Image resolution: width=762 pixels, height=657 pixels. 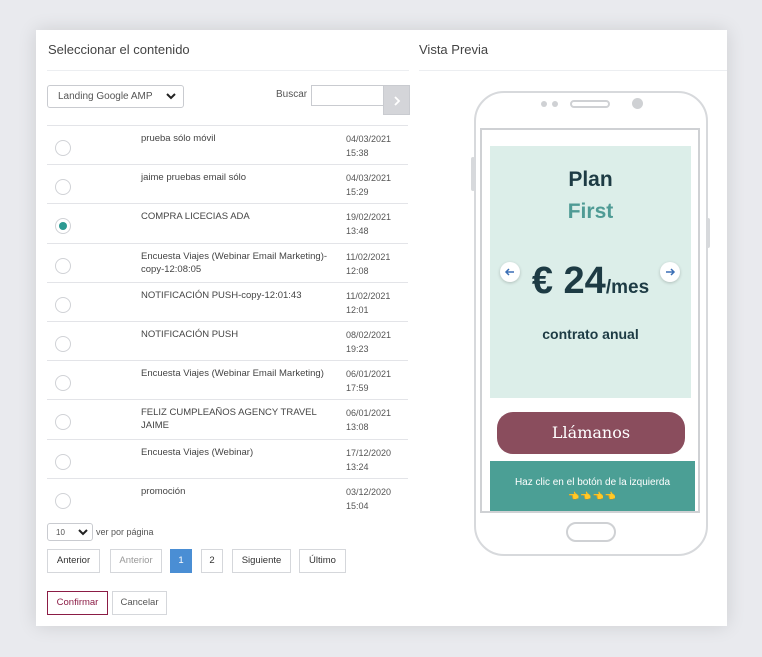 What do you see at coordinates (357, 388) in the screenshot?
I see `row-date-time: 17:59` at bounding box center [357, 388].